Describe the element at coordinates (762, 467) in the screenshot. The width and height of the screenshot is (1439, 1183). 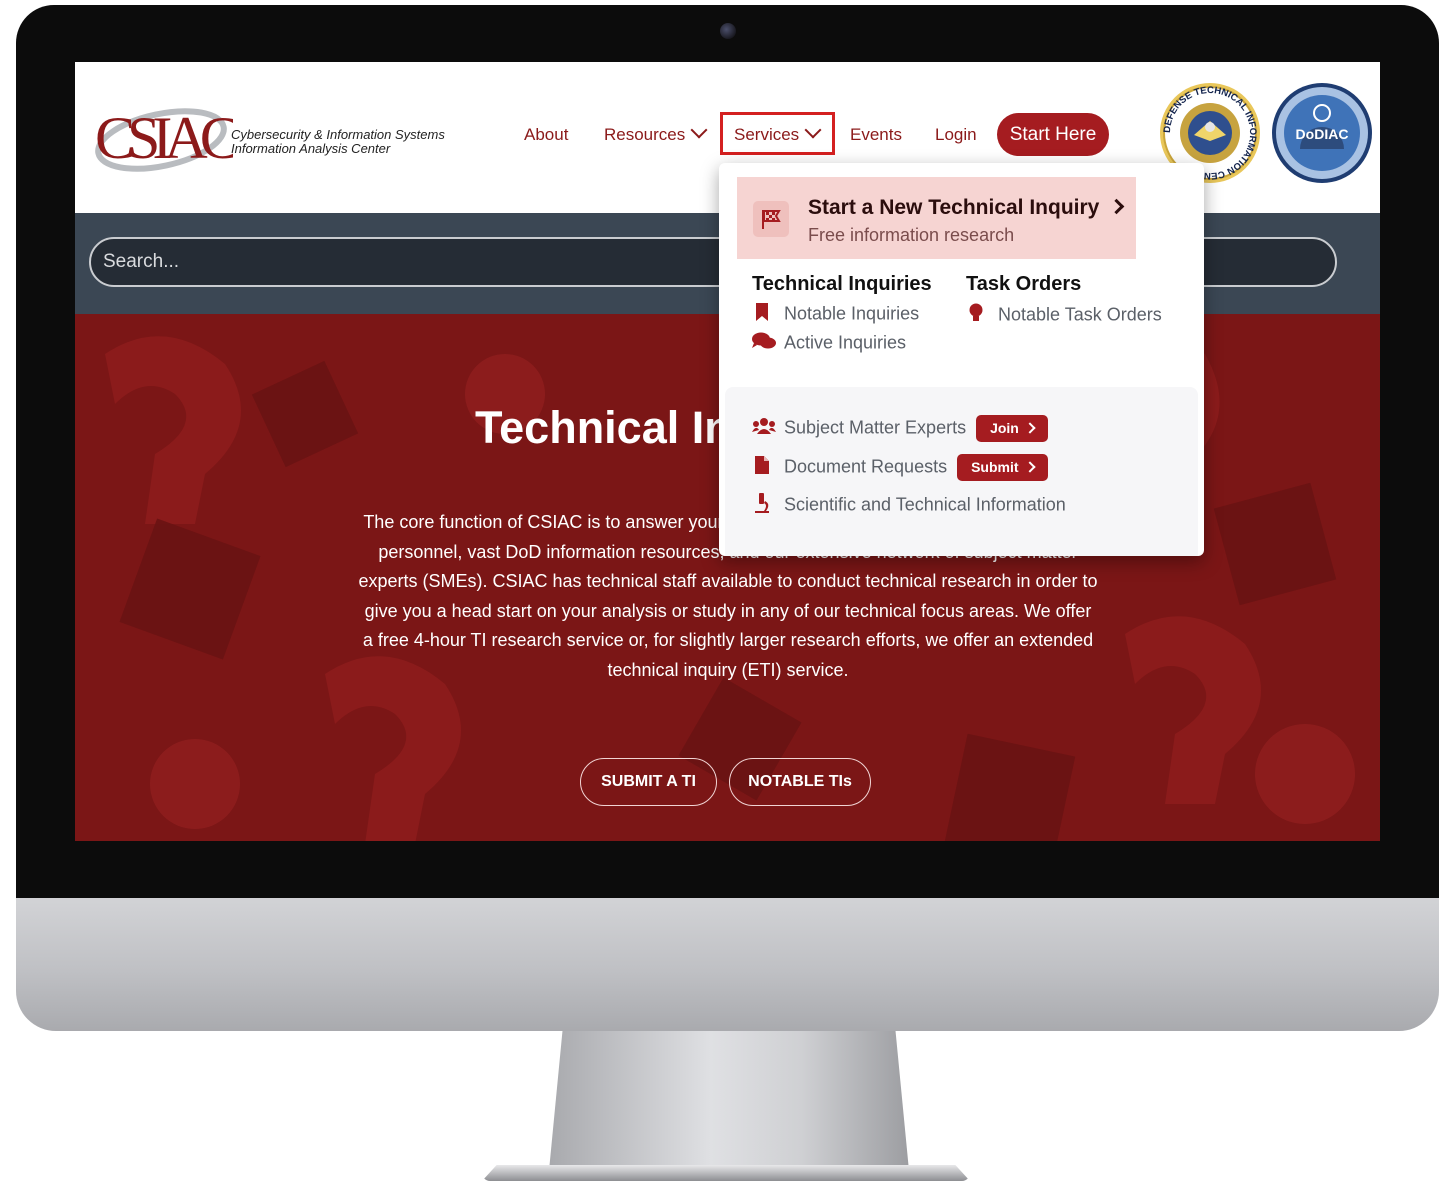
I see `file-icon` at that location.